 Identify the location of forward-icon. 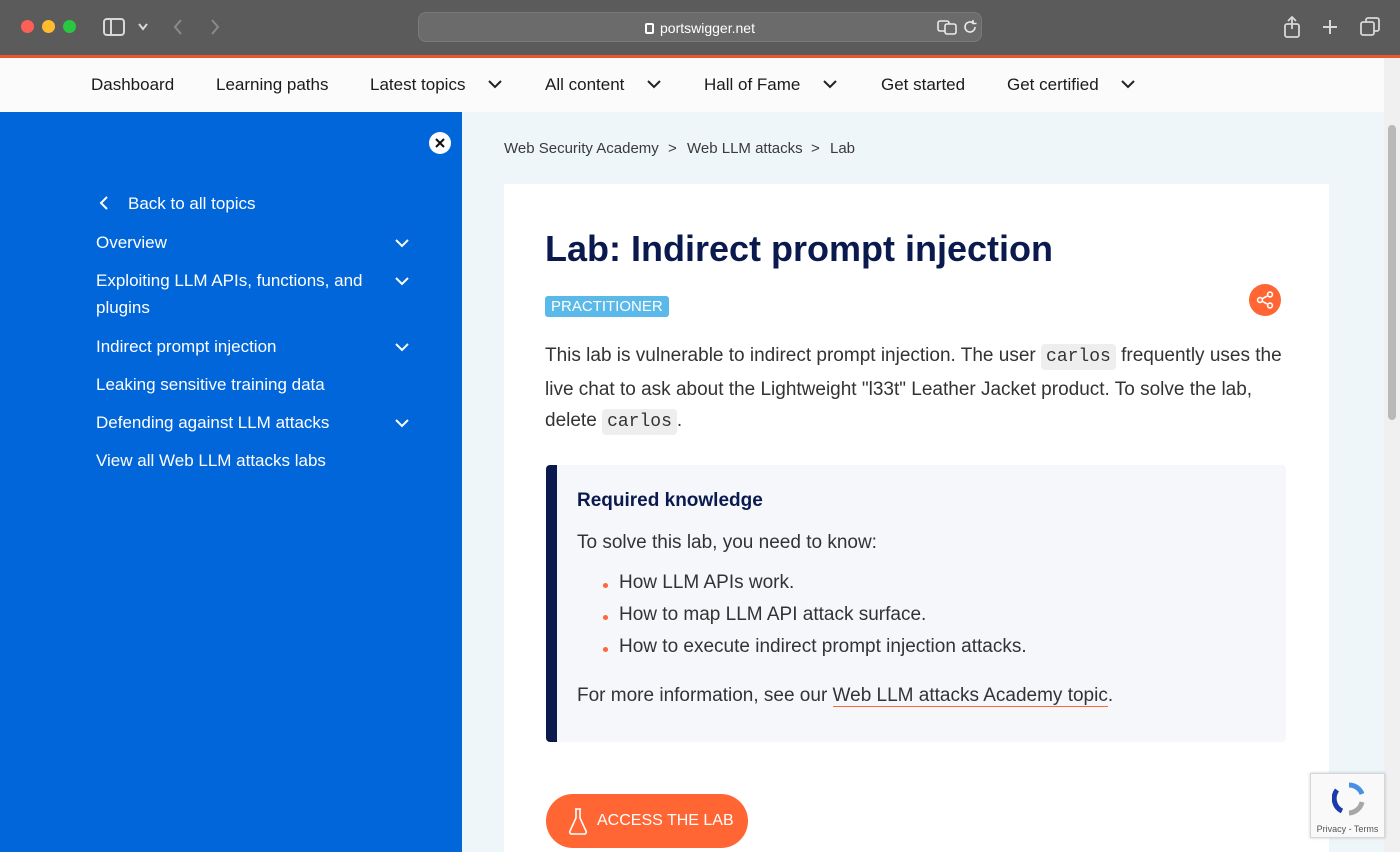
(215, 28).